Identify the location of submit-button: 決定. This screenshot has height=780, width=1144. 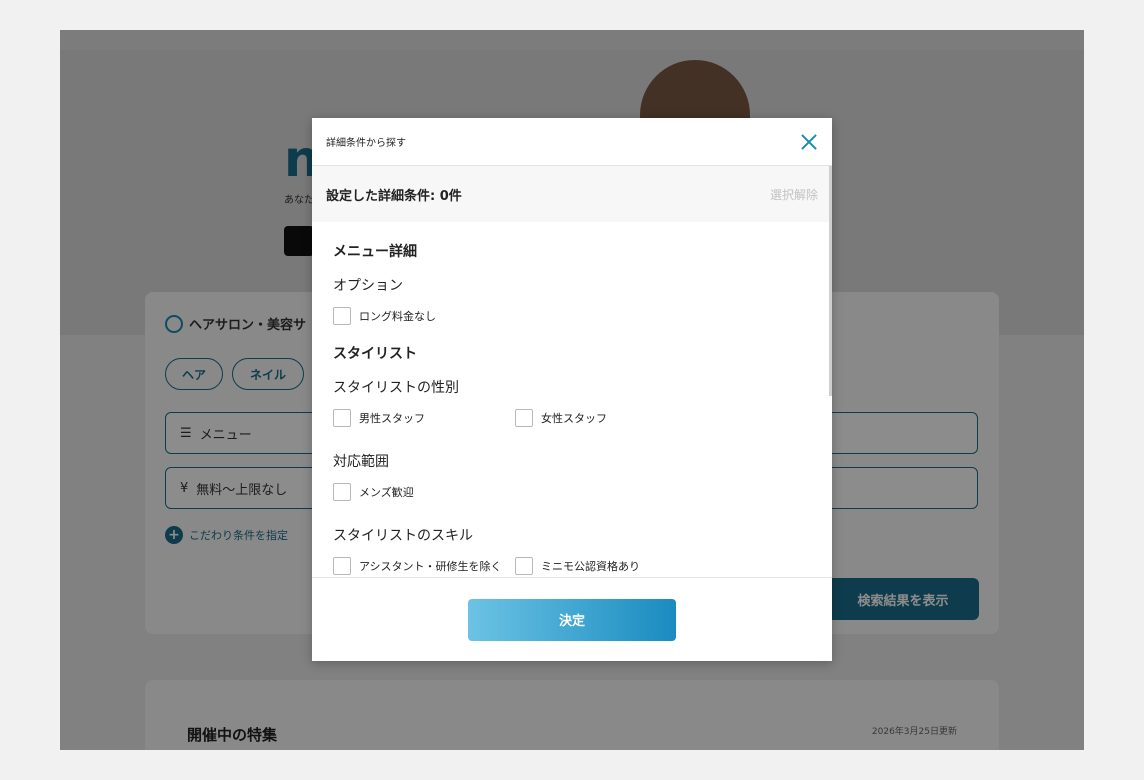
(572, 619).